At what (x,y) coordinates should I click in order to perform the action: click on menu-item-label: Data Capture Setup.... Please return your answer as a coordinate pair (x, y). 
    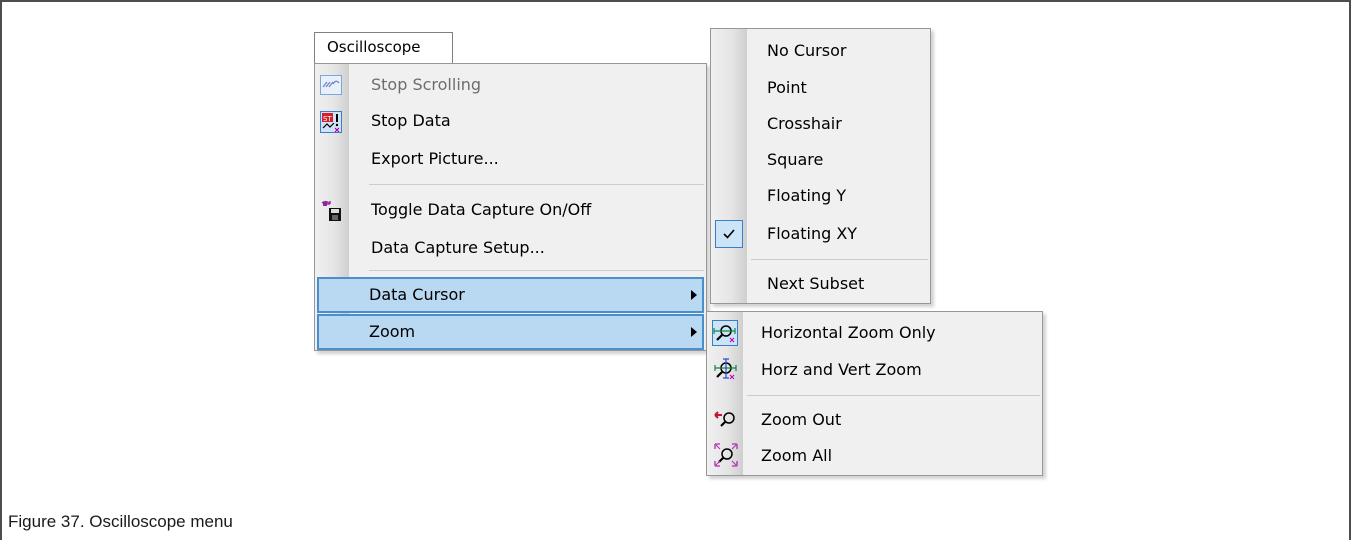
    Looking at the image, I should click on (458, 247).